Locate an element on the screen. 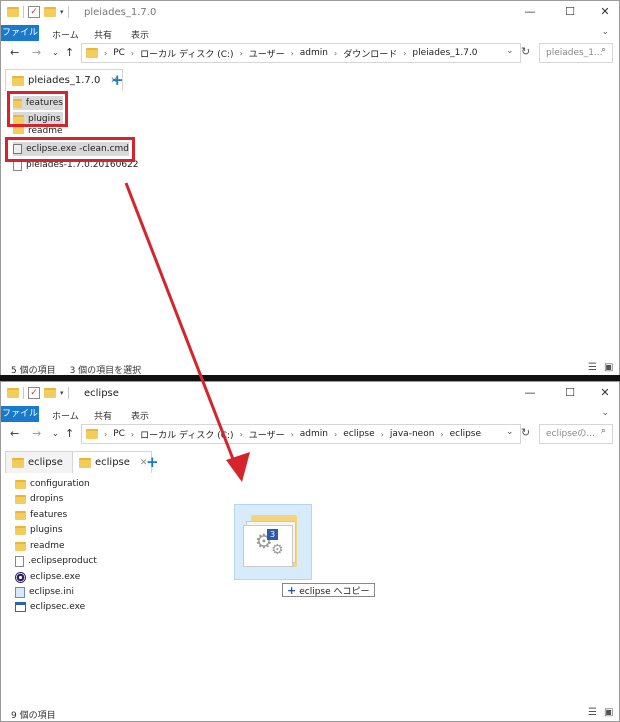 This screenshot has width=620, height=722. drag-direction-arrow is located at coordinates (187, 332).